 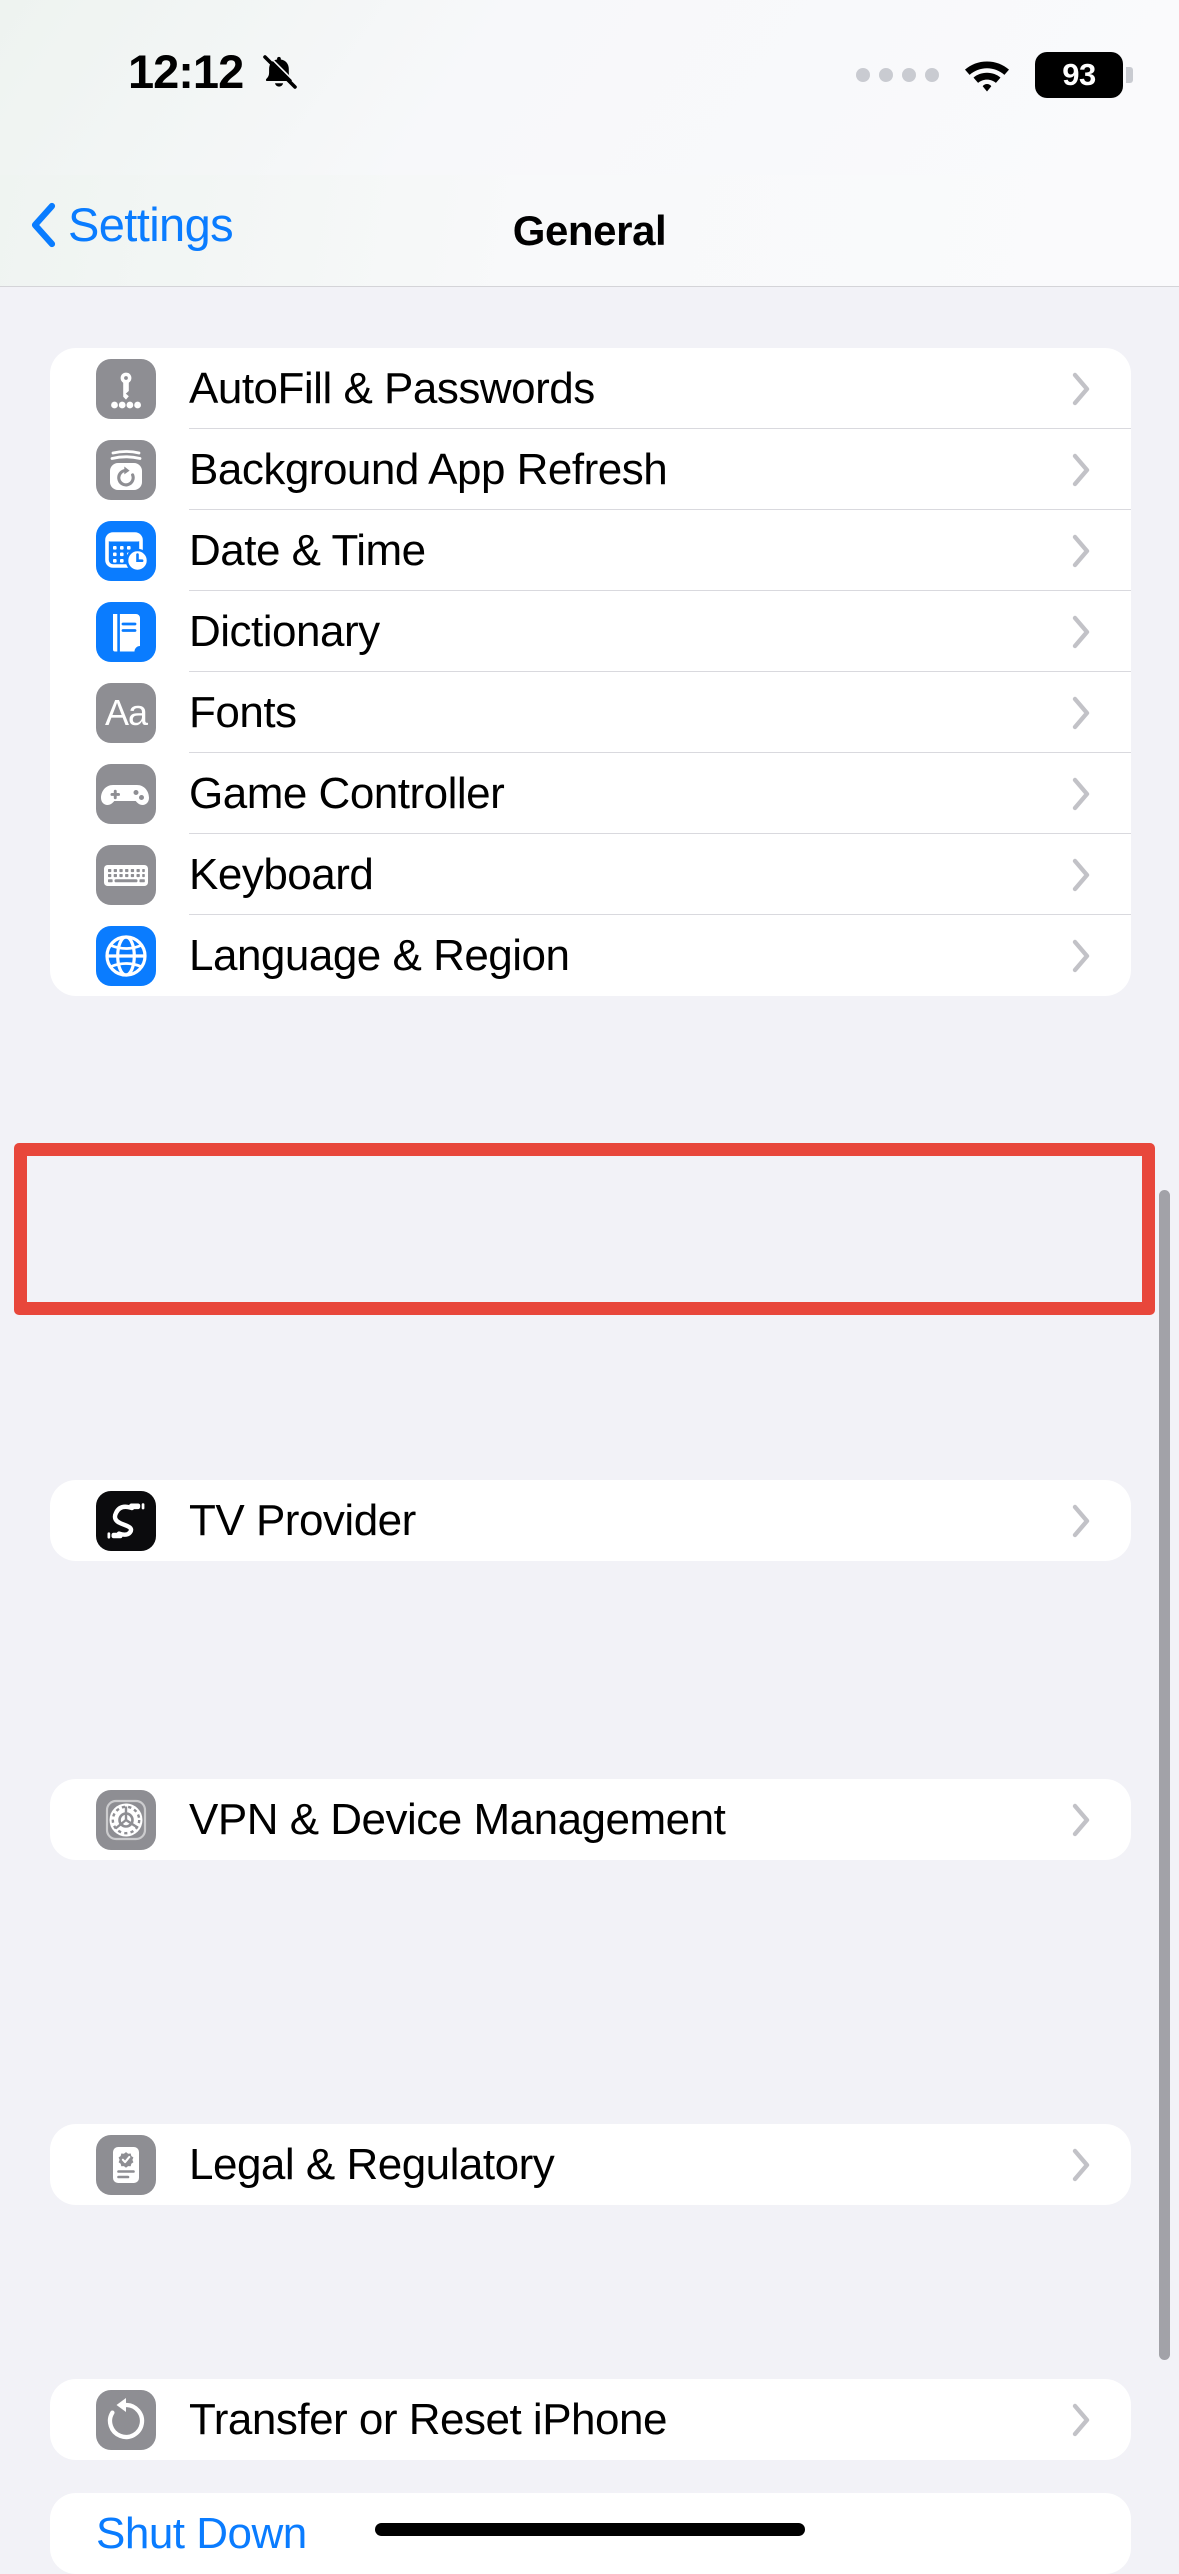 I want to click on wifi-icon, so click(x=987, y=75).